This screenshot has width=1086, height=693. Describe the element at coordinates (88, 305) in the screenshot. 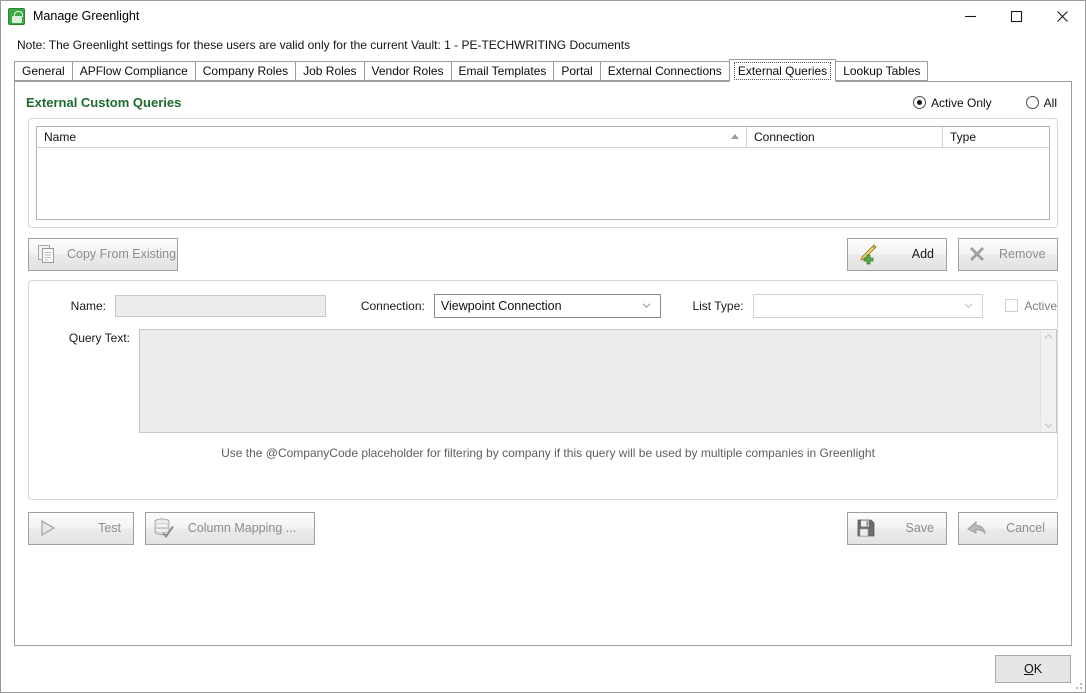

I see `name-label: Name:` at that location.